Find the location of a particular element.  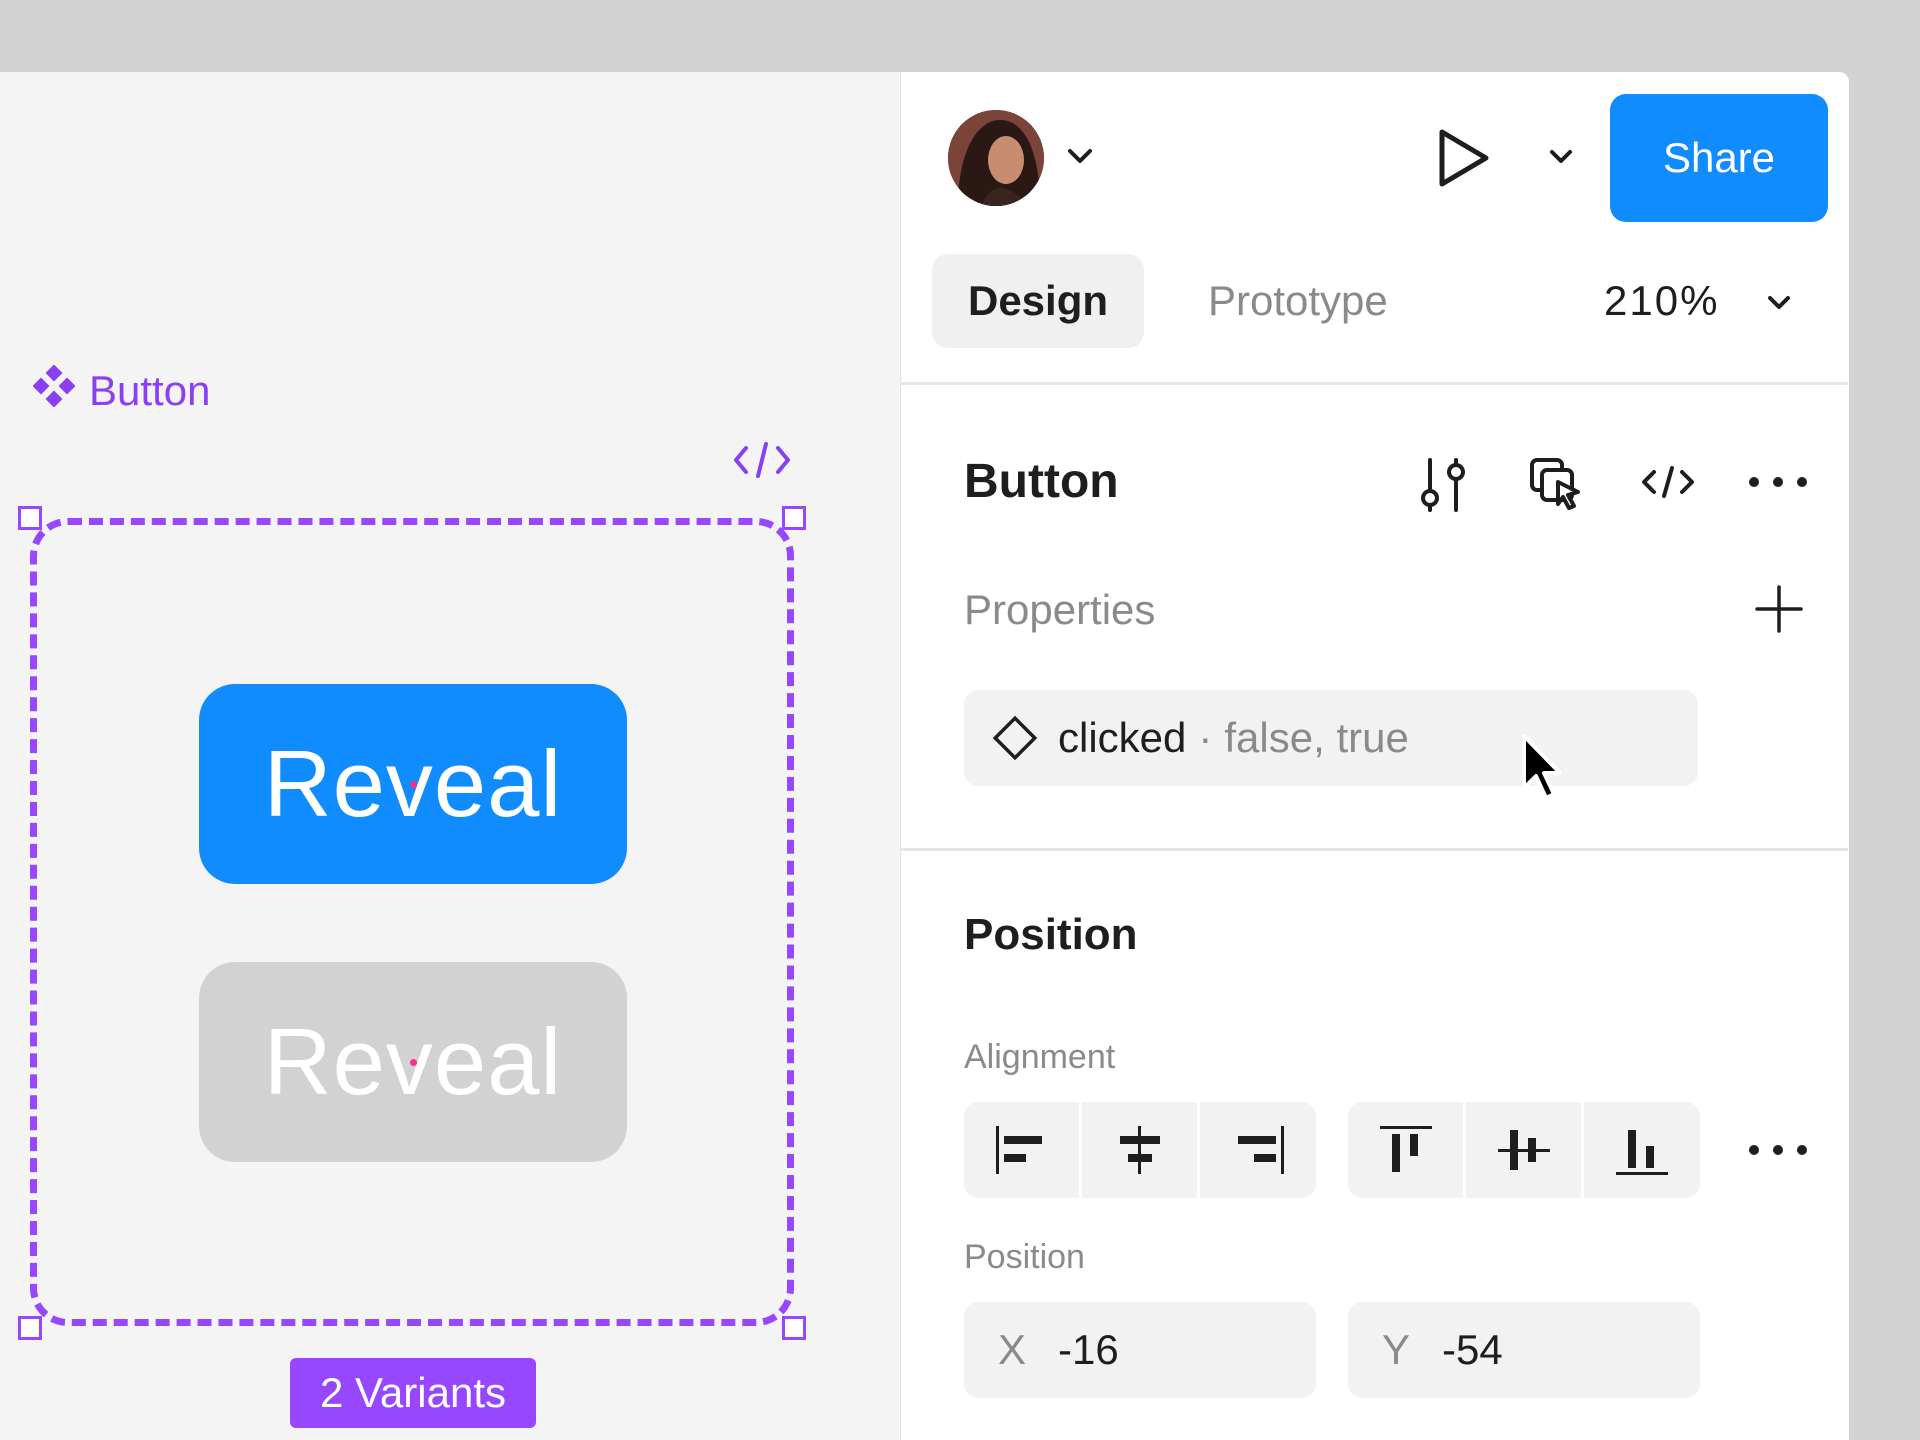

share-button: Share is located at coordinates (1719, 158).